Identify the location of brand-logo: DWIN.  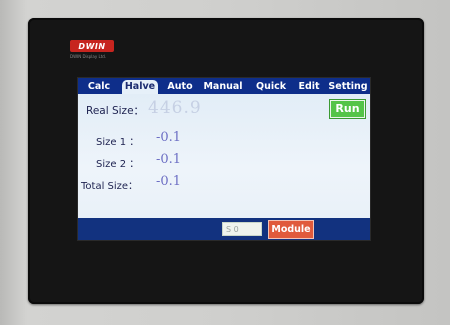
(92, 46).